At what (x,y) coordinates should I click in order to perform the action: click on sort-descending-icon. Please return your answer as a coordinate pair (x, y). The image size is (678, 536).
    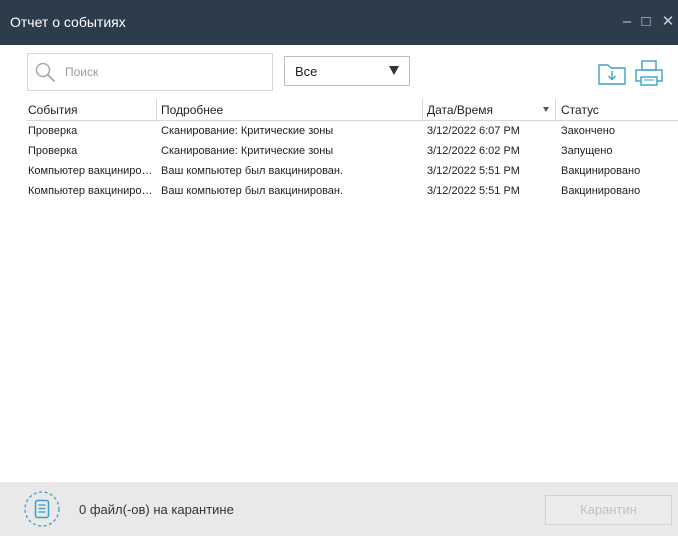
    Looking at the image, I should click on (546, 109).